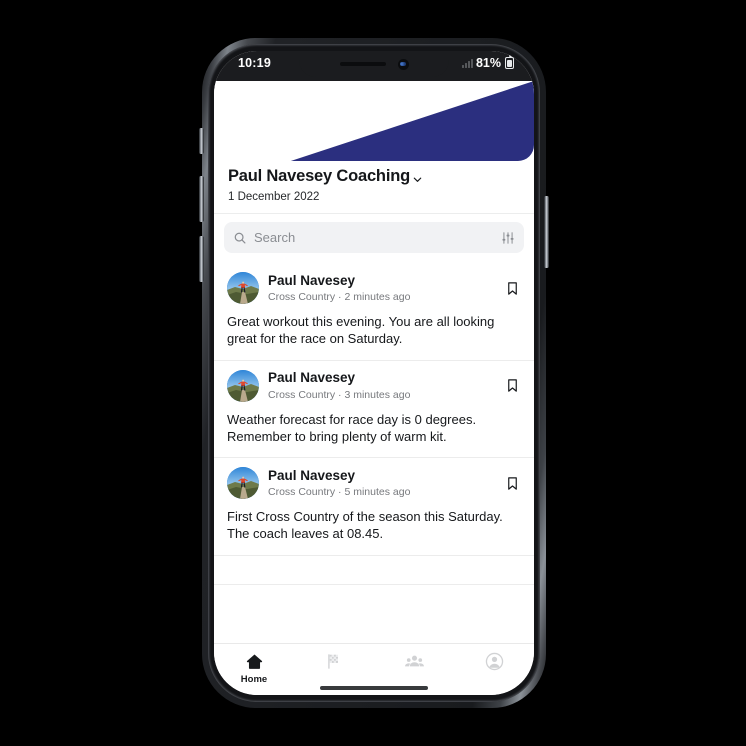  What do you see at coordinates (508, 238) in the screenshot?
I see `filter-sliders-icon` at bounding box center [508, 238].